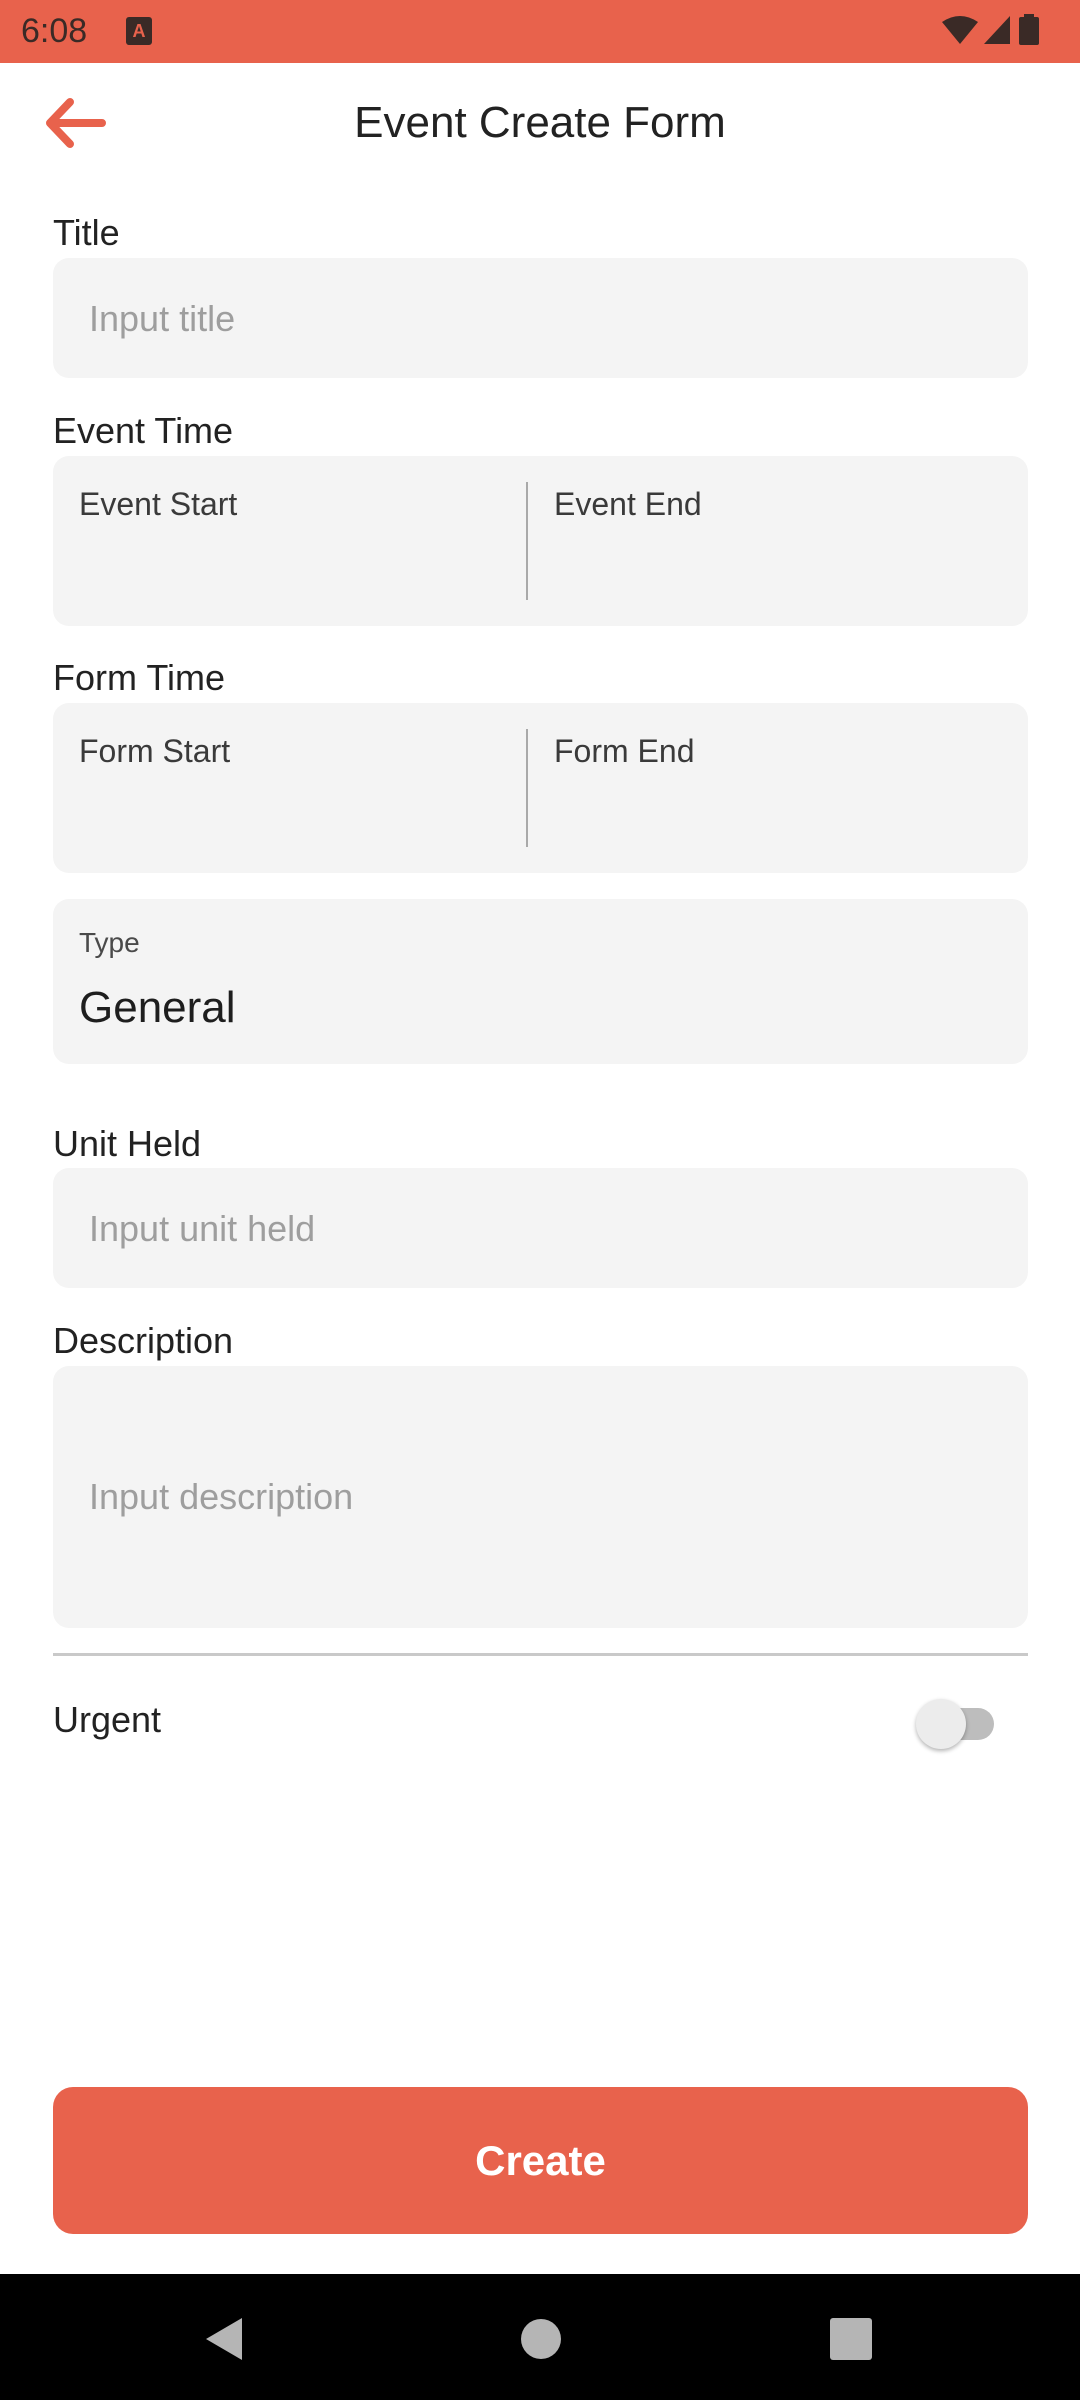 The image size is (1080, 2400). What do you see at coordinates (86, 232) in the screenshot?
I see `title-label: Title` at bounding box center [86, 232].